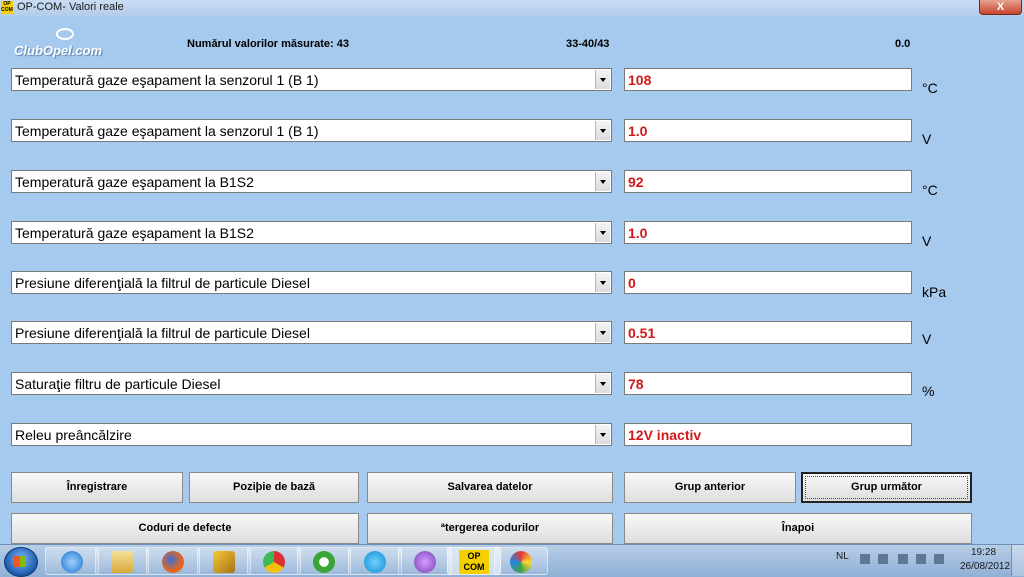  I want to click on parameter-value-4: 1.0, so click(768, 232).